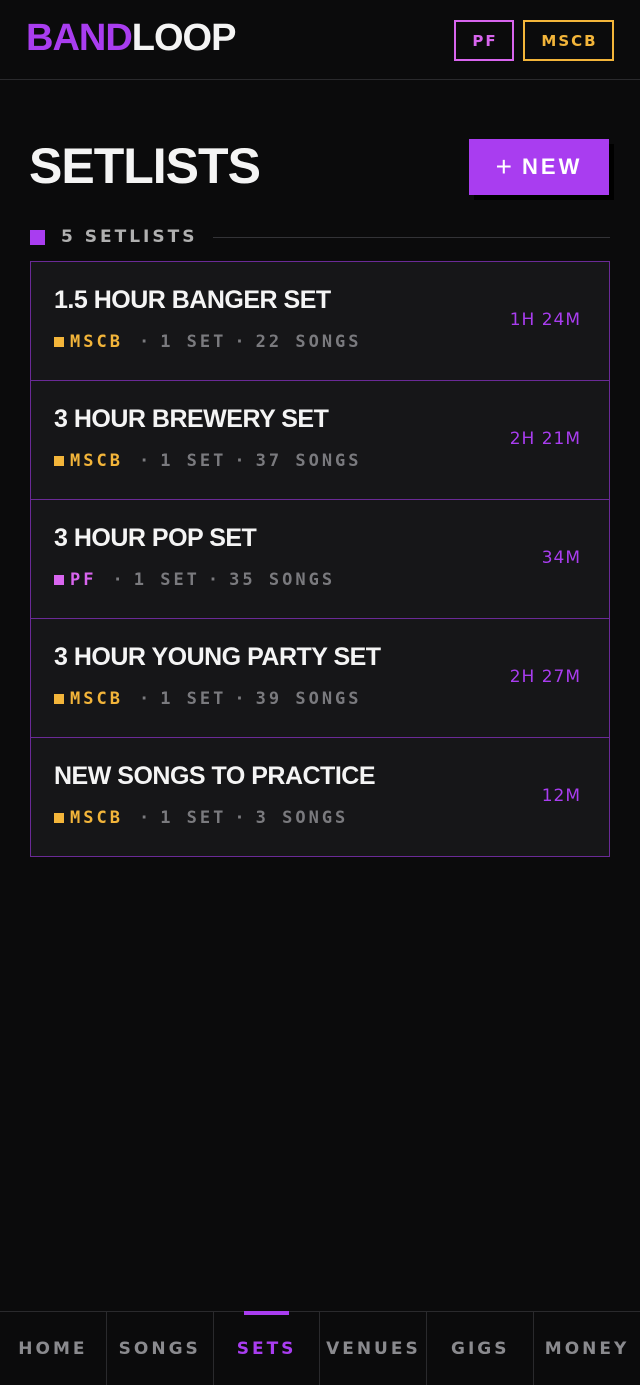  I want to click on tab-gigs: GIGS, so click(481, 1348).